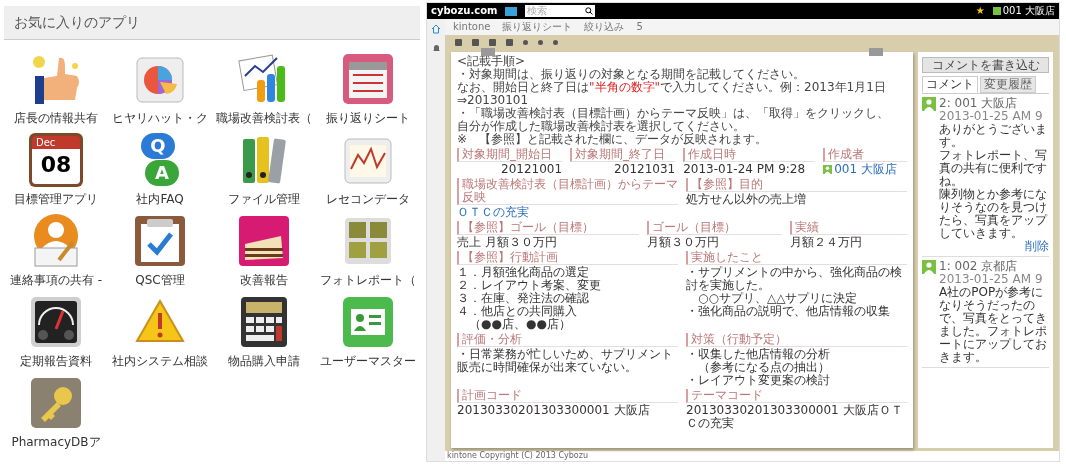 The image size is (1066, 464). Describe the element at coordinates (56, 413) in the screenshot. I see `app-tile: PharmacyDBア` at that location.